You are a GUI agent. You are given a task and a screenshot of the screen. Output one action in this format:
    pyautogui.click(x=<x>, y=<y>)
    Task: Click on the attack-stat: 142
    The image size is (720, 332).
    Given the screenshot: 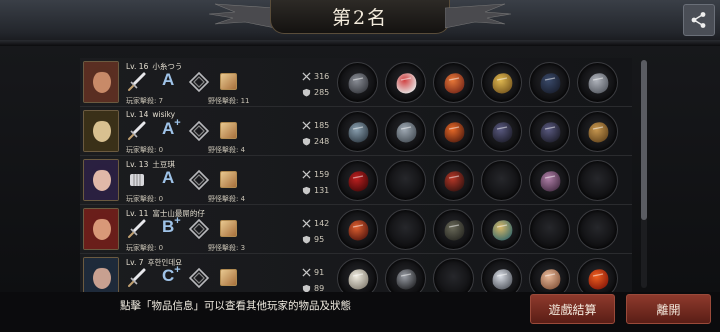 What is the action you would take?
    pyautogui.click(x=315, y=223)
    